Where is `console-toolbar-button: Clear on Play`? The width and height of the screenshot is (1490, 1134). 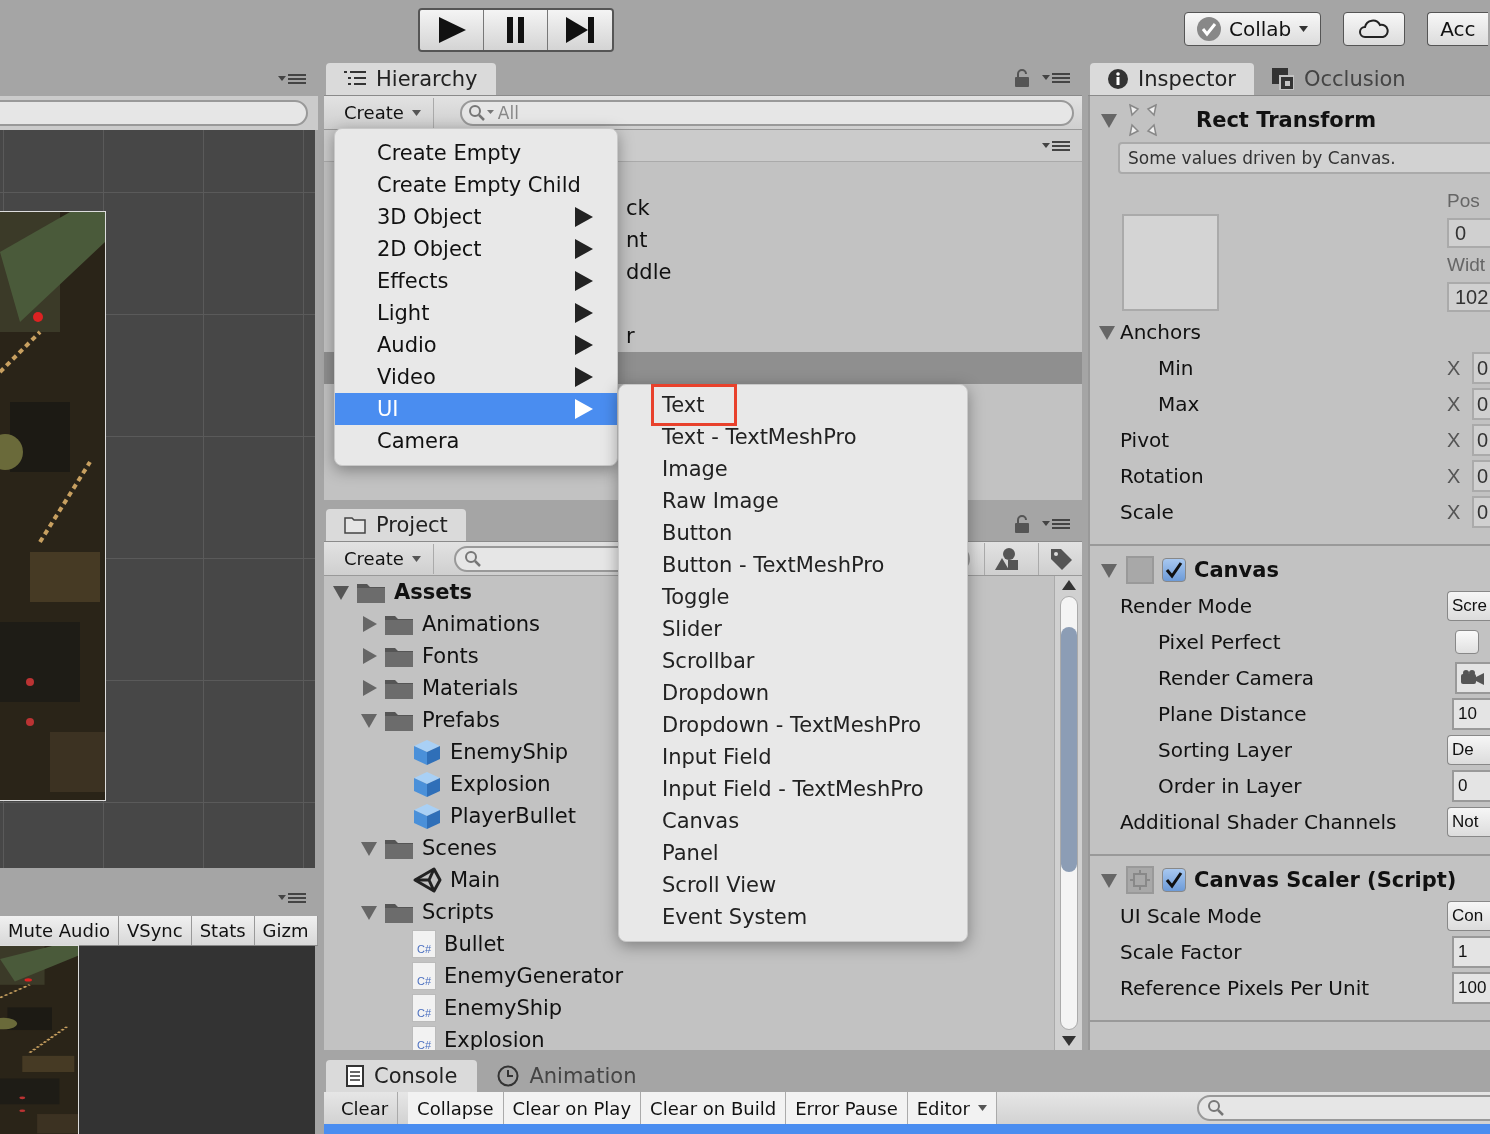
console-toolbar-button: Clear on Play is located at coordinates (572, 1108).